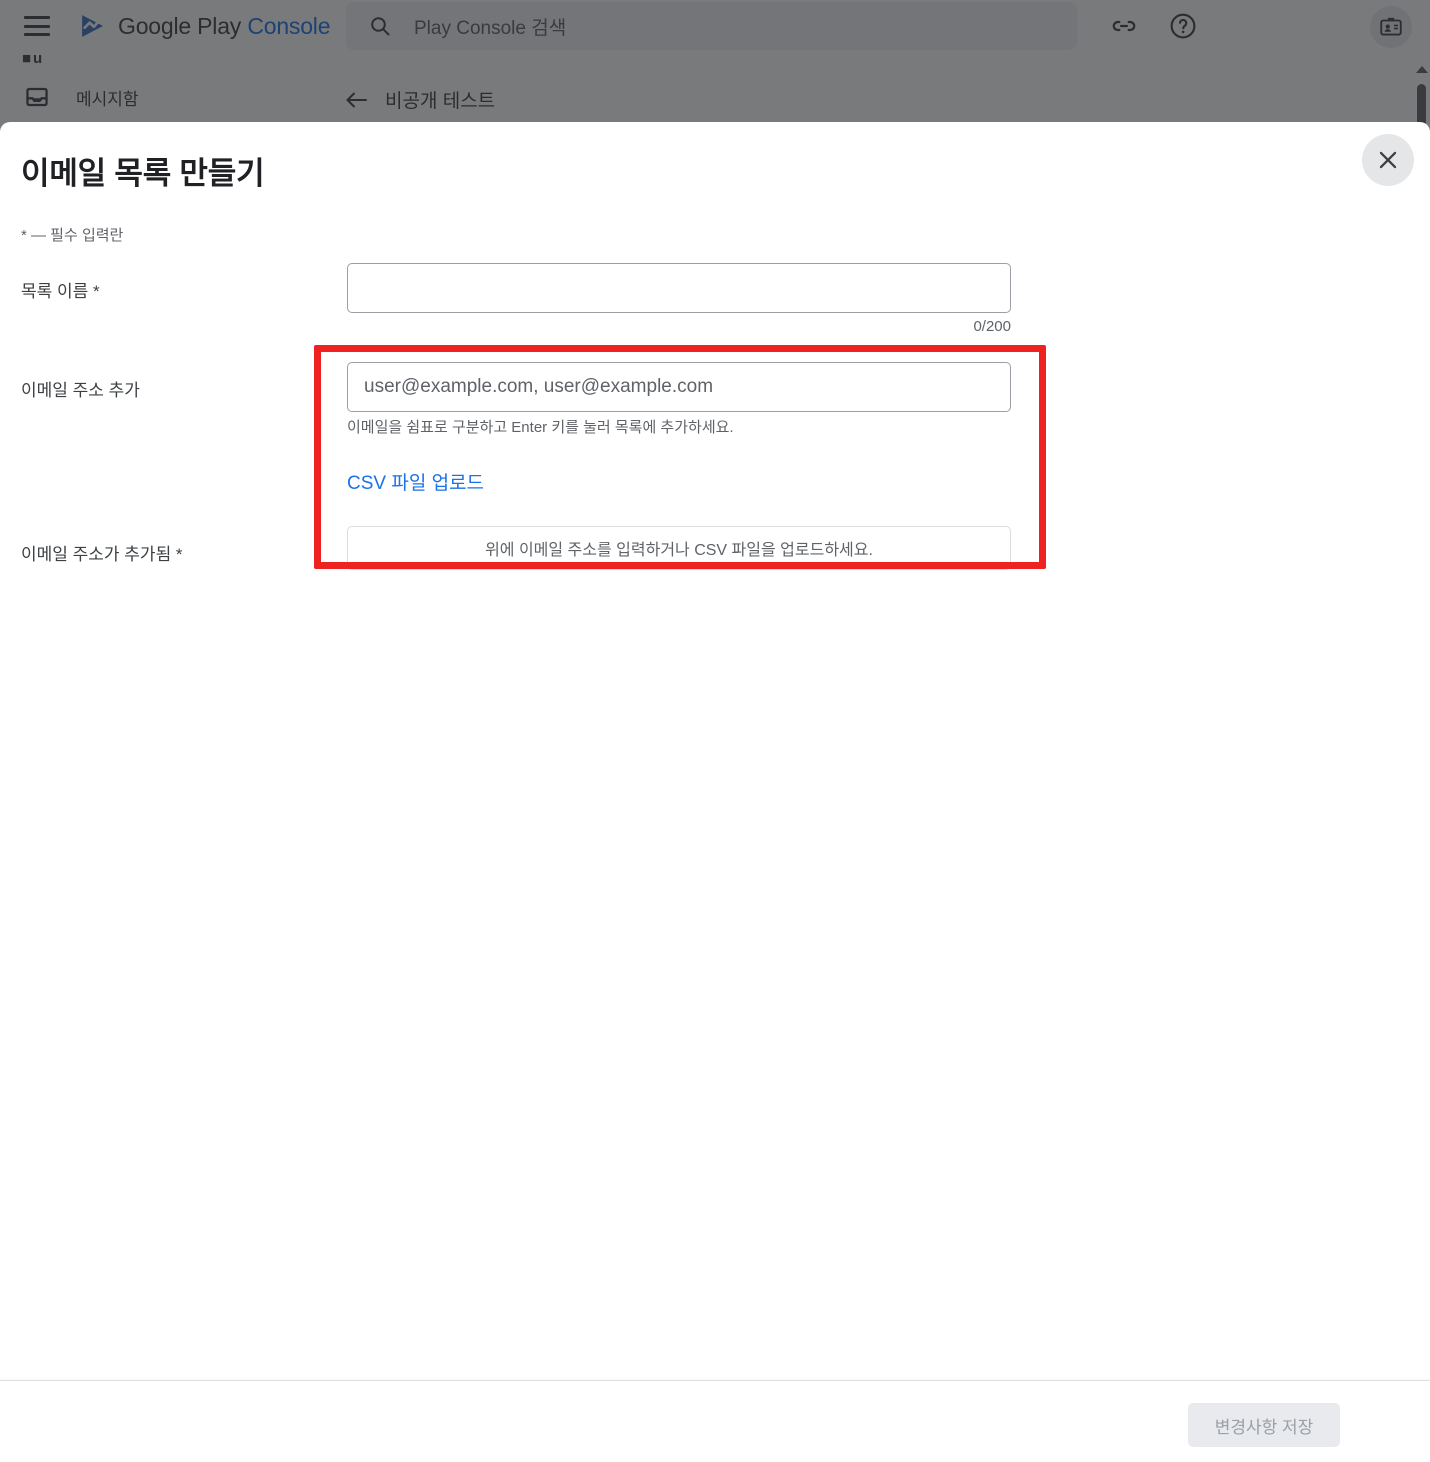 This screenshot has width=1430, height=1462. What do you see at coordinates (540, 427) in the screenshot?
I see `add-emails-helper-text: 이메일을 쉼표로 구분하고 Enter 키를 눌러 목록에 추가하세요.` at bounding box center [540, 427].